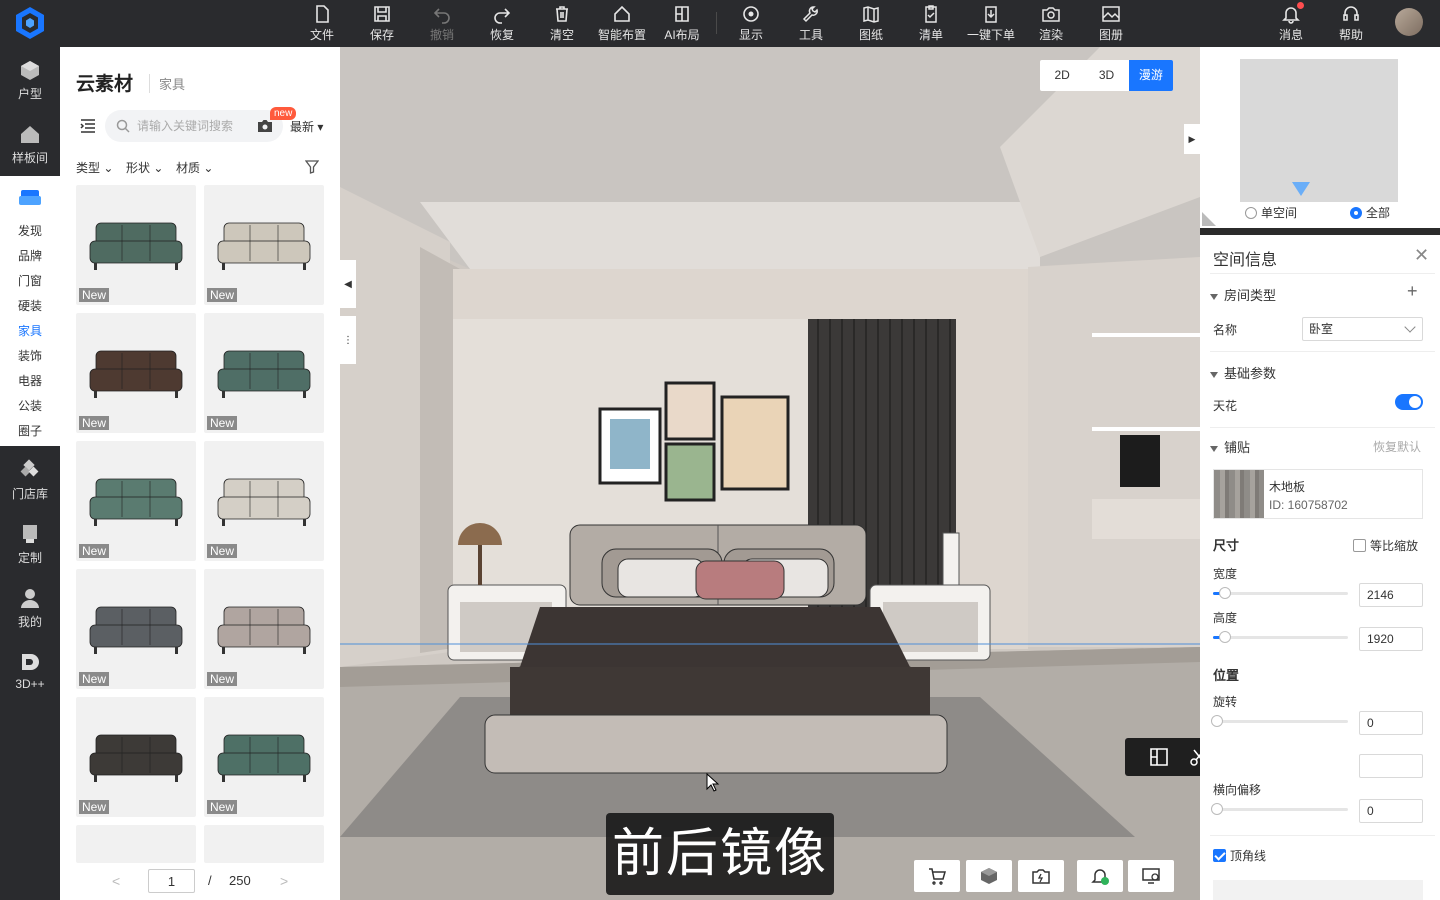 This screenshot has height=900, width=1440. Describe the element at coordinates (1319, 130) in the screenshot. I see `minimap-canvas` at that location.